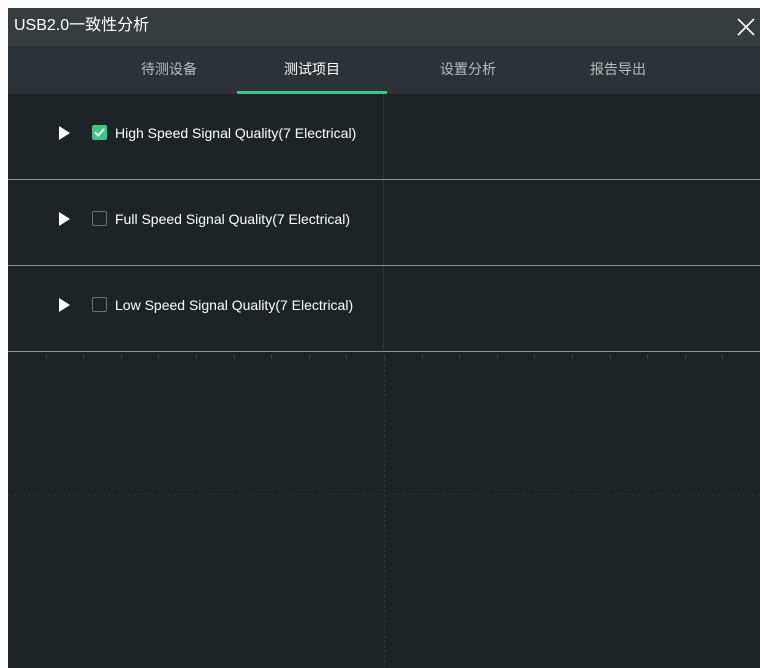 Image resolution: width=760 pixels, height=668 pixels. What do you see at coordinates (82, 25) in the screenshot?
I see `window-title: USB2.0一致性分析` at bounding box center [82, 25].